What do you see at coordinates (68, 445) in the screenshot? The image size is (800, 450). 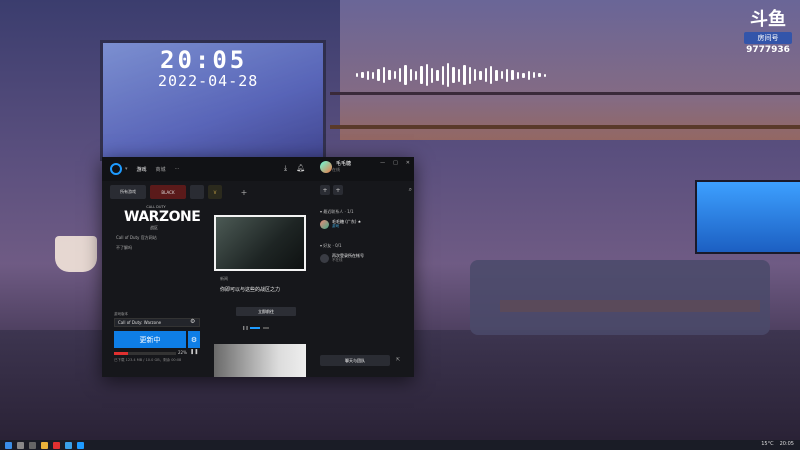 I see `browser-icon` at bounding box center [68, 445].